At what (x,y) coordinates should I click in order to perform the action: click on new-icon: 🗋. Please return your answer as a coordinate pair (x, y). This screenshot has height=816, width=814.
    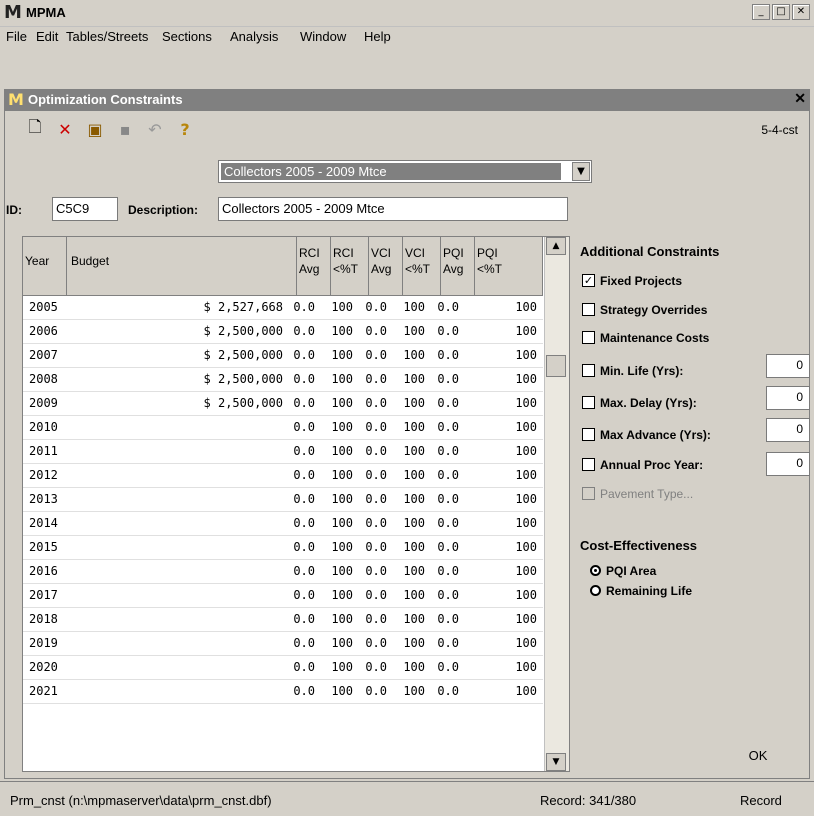
    Looking at the image, I should click on (35, 128).